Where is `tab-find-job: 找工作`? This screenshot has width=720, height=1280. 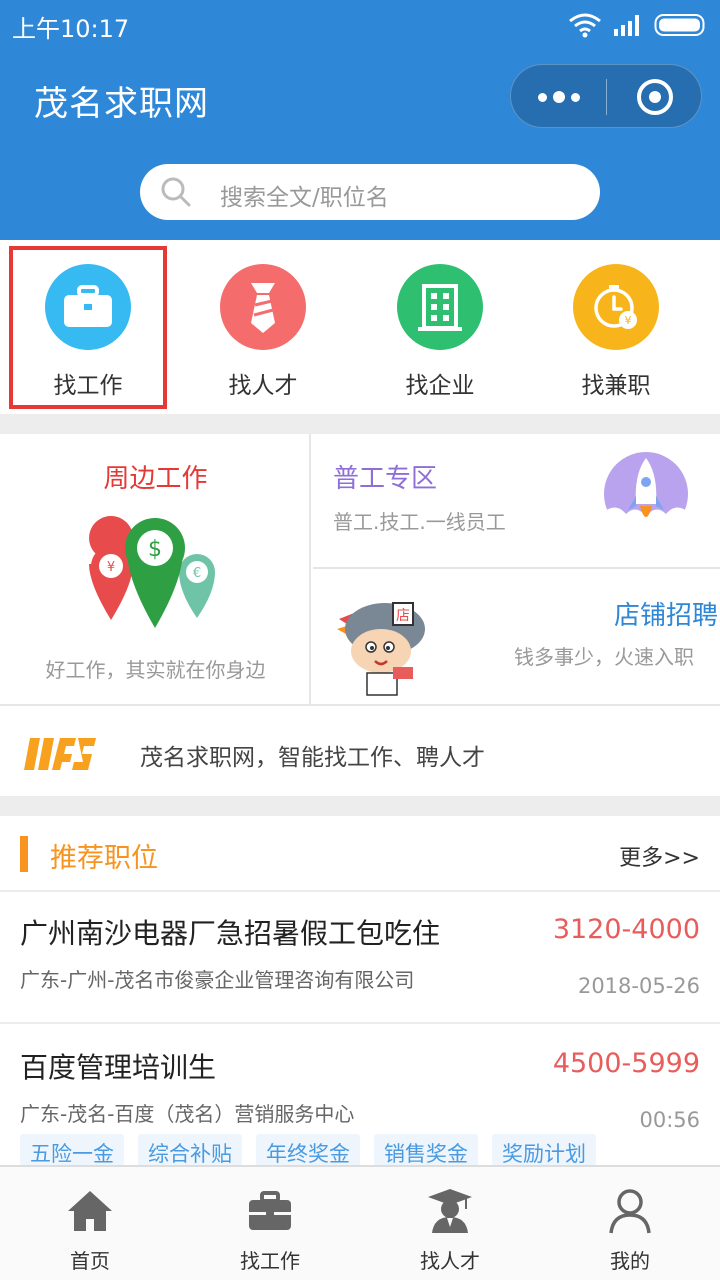 tab-find-job: 找工作 is located at coordinates (270, 1223).